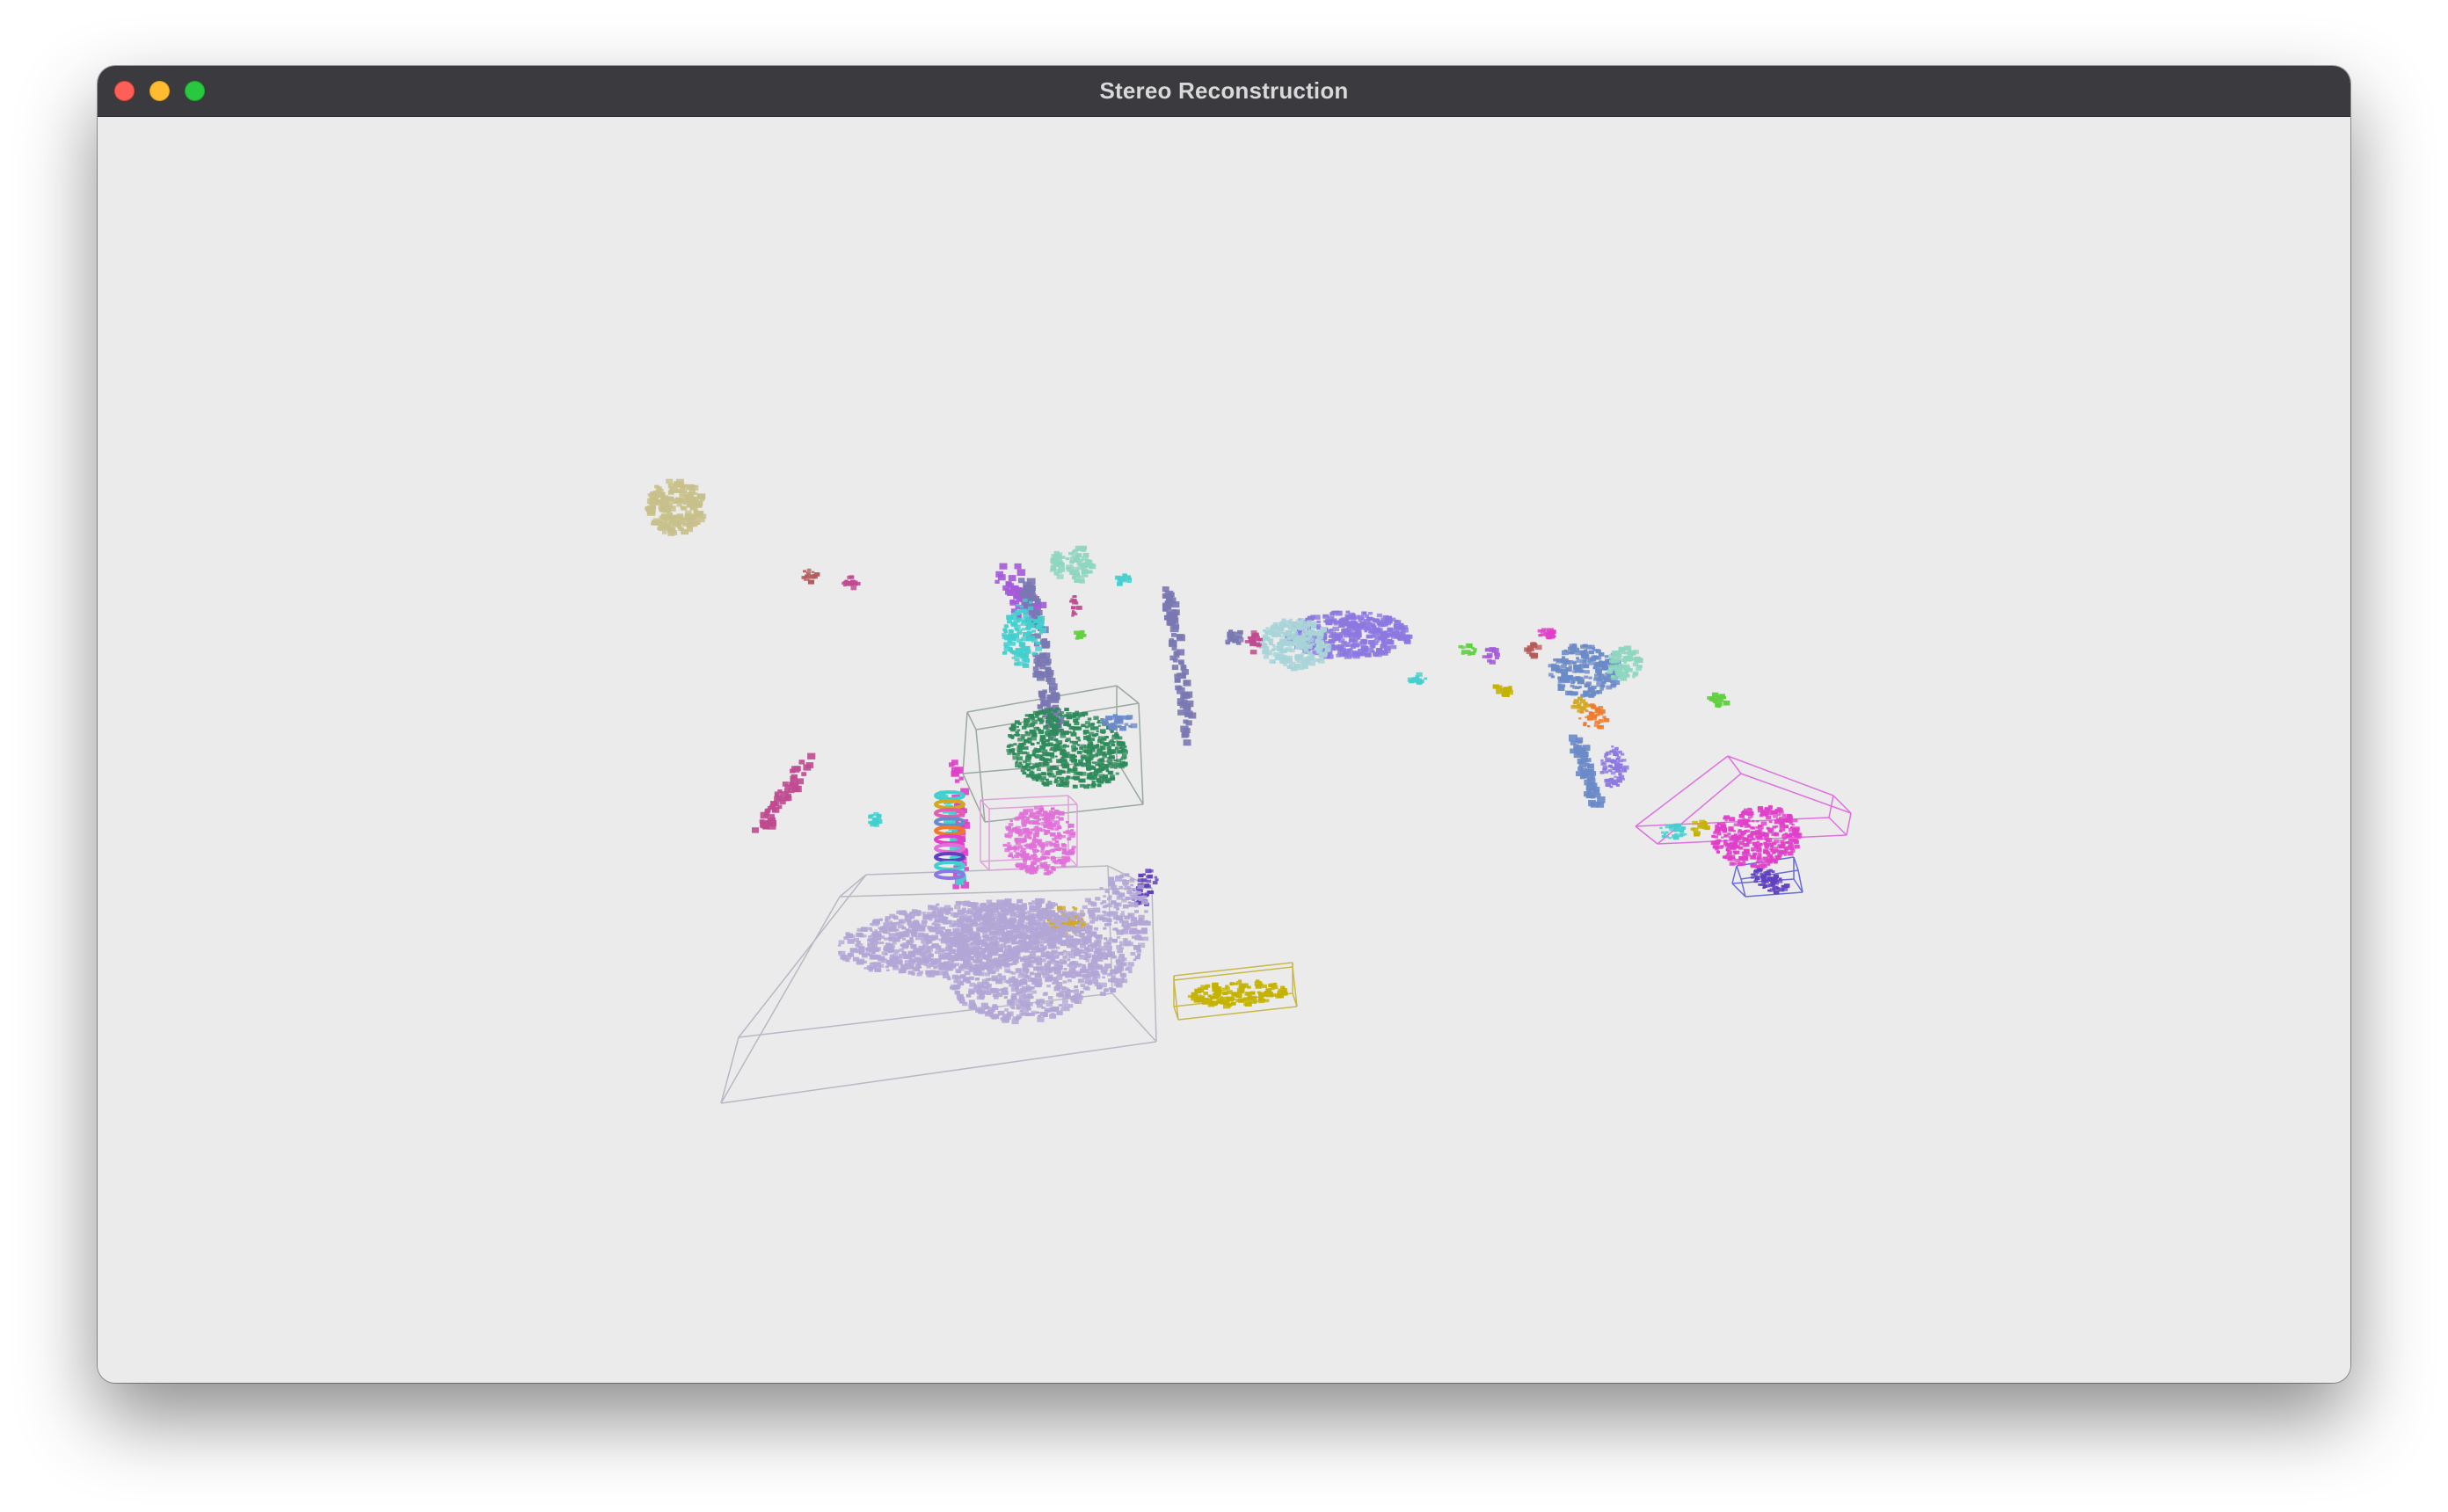 Image resolution: width=2448 pixels, height=1512 pixels. I want to click on title-bar: Stereo Reconstruction, so click(1224, 92).